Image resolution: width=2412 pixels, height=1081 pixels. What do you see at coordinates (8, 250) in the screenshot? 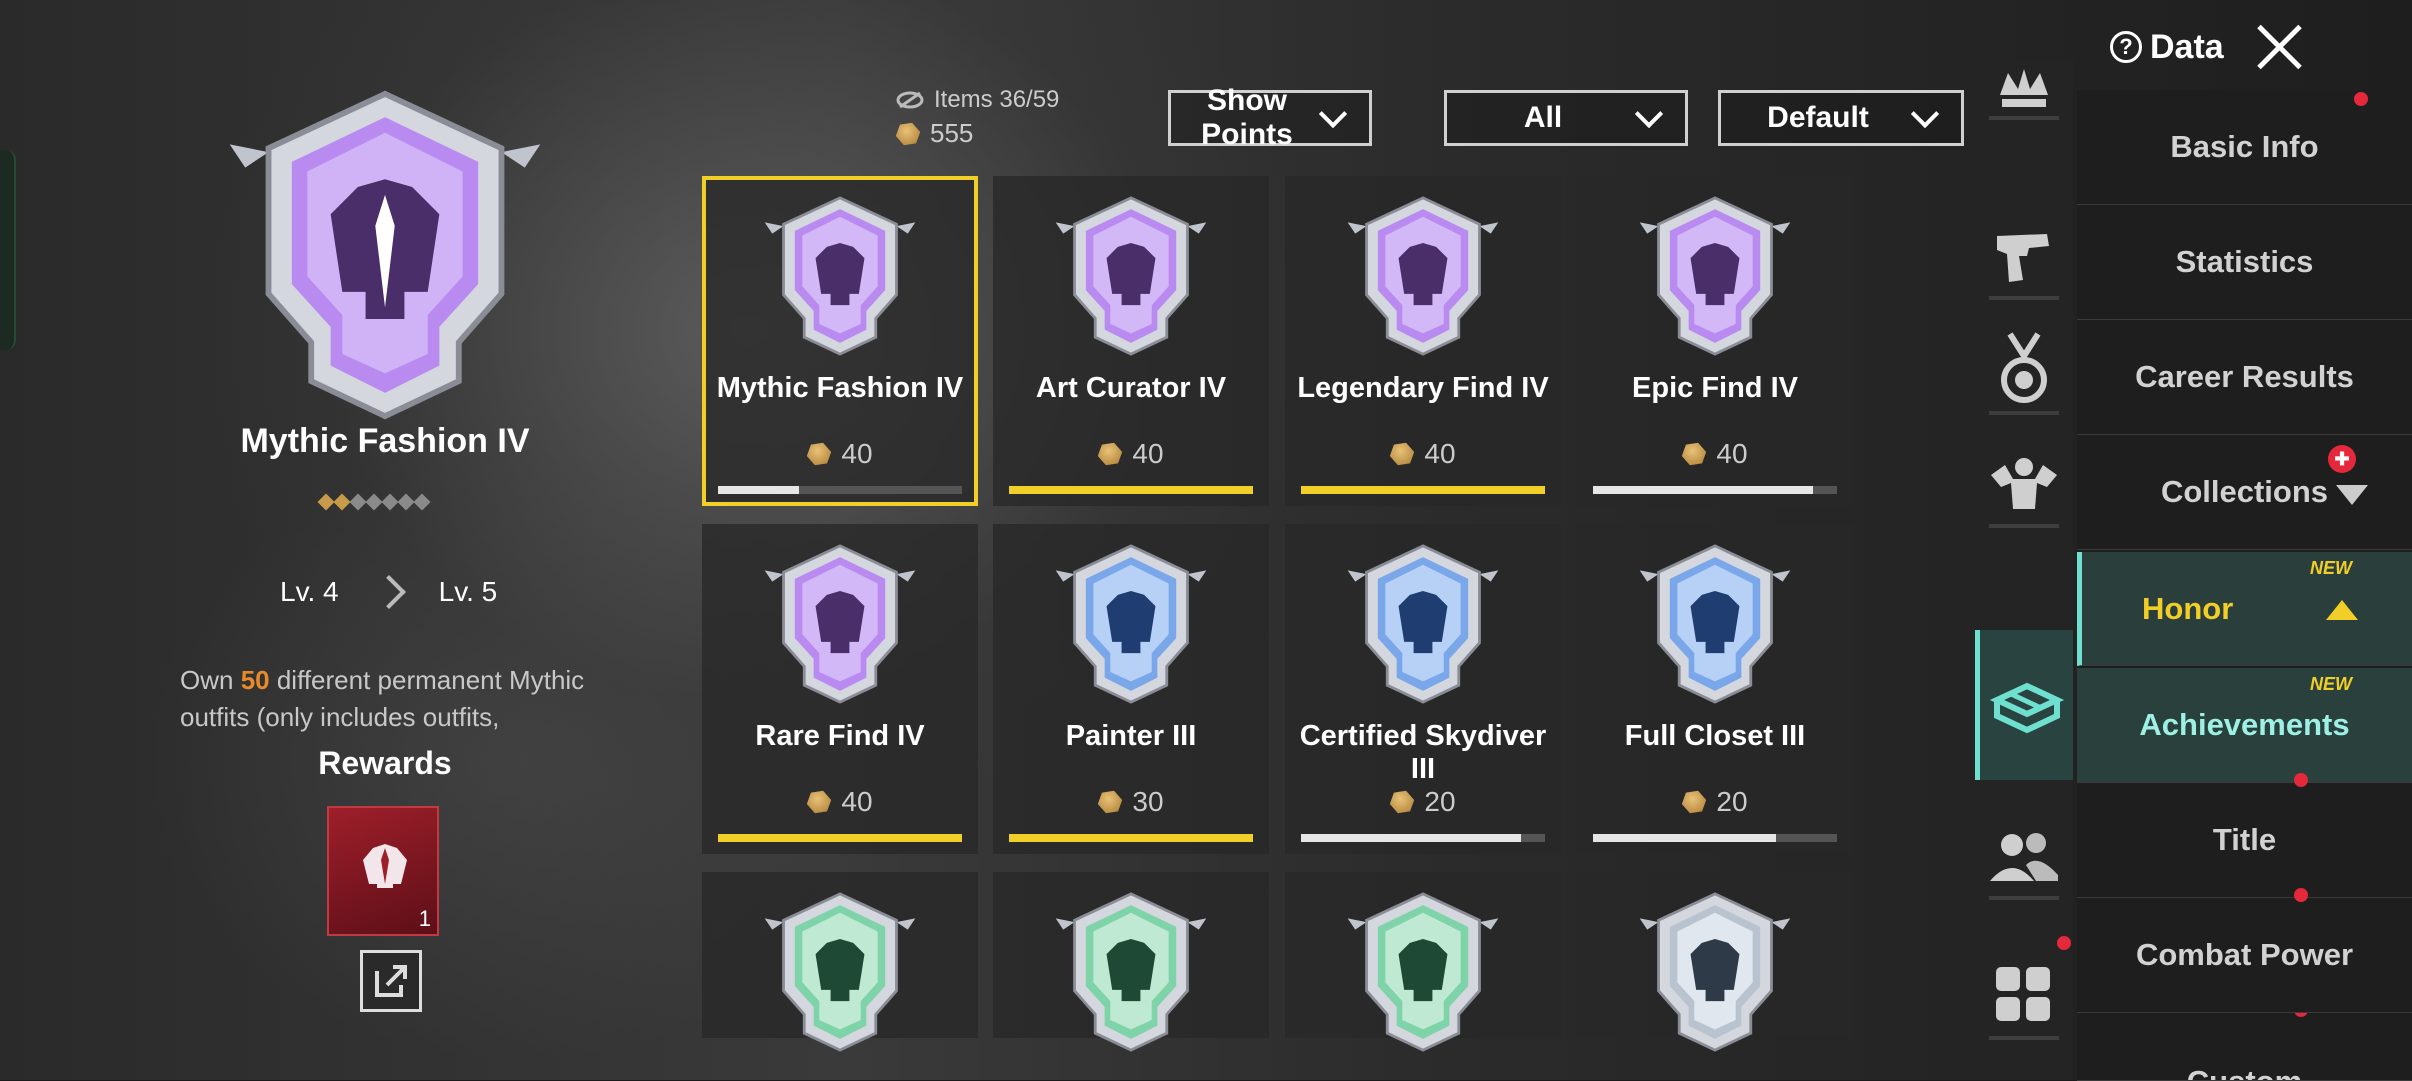
I see `left-edge-tab` at bounding box center [8, 250].